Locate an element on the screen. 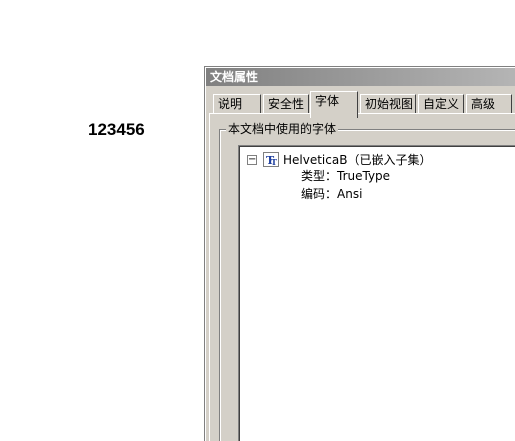 Image resolution: width=515 pixels, height=441 pixels. tab-description: 说明 is located at coordinates (237, 103).